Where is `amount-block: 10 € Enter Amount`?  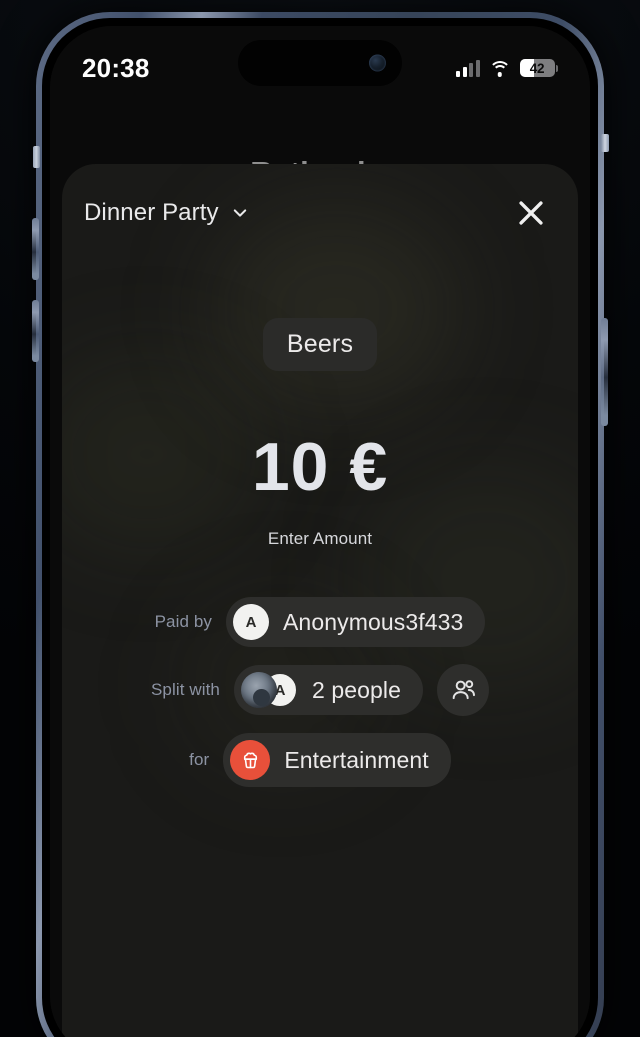 amount-block: 10 € Enter Amount is located at coordinates (320, 491).